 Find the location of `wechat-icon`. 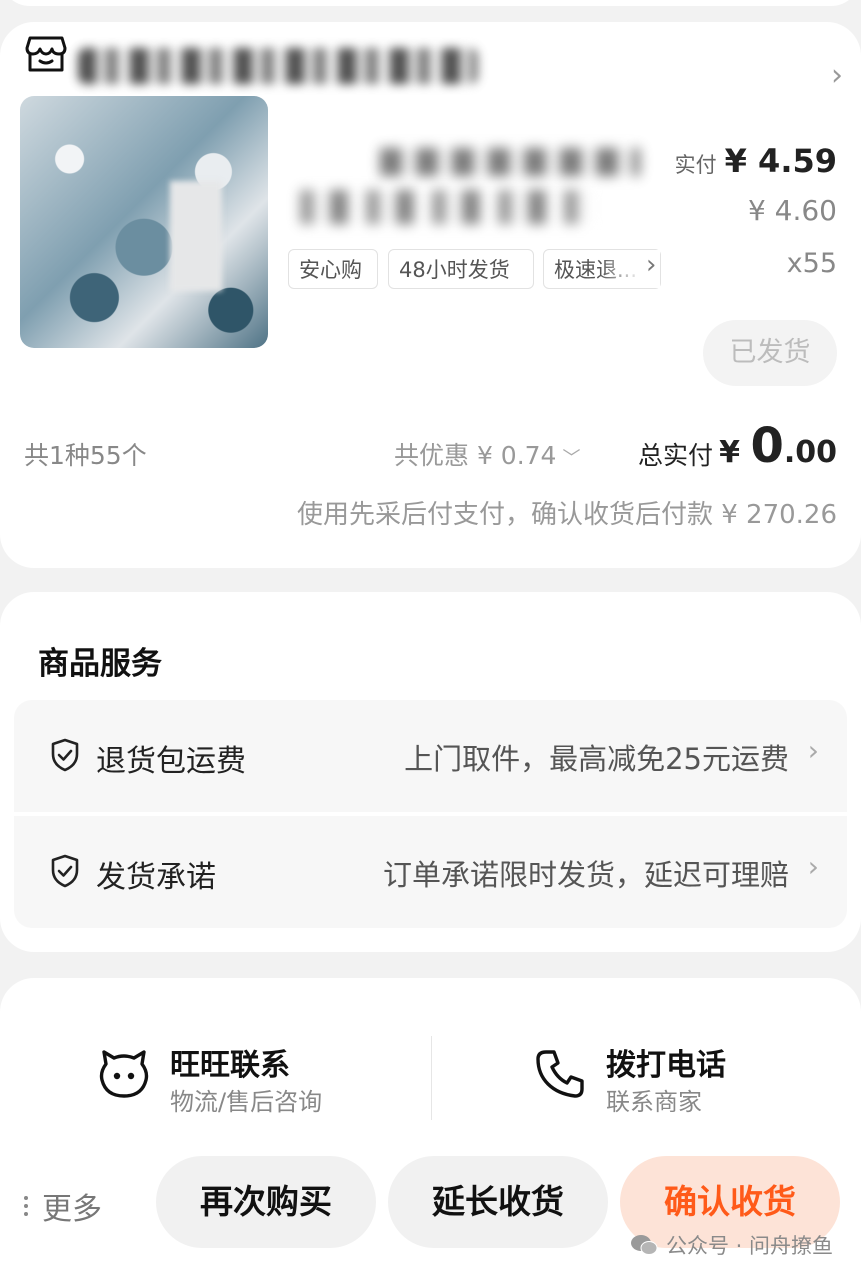

wechat-icon is located at coordinates (644, 1245).